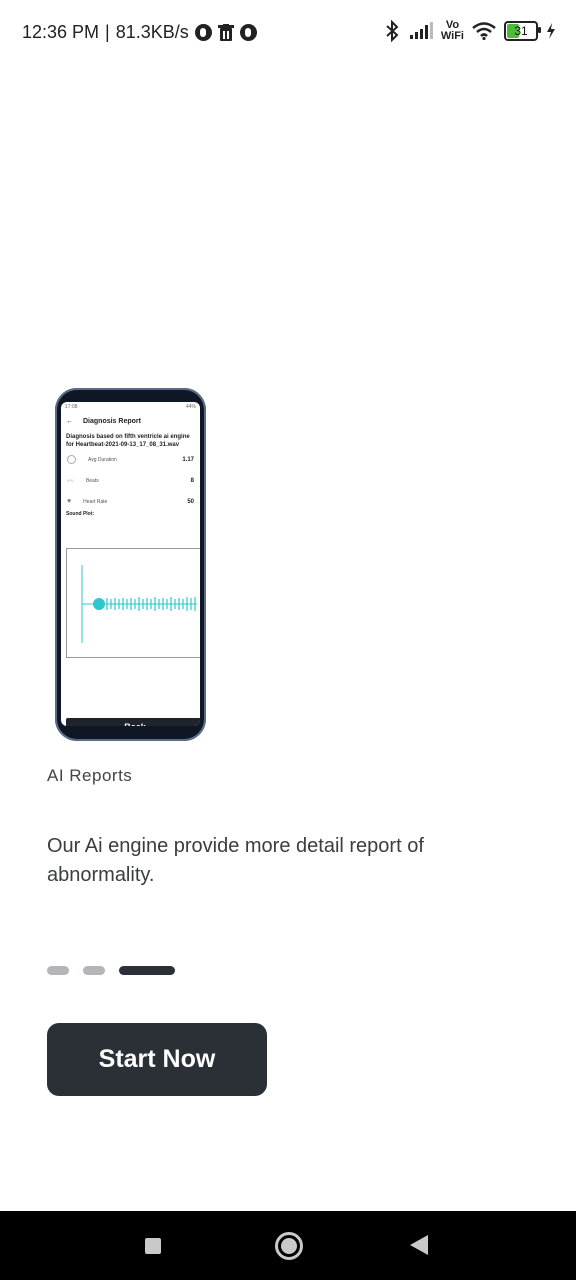  I want to click on start-now-button: Start Now, so click(157, 1059).